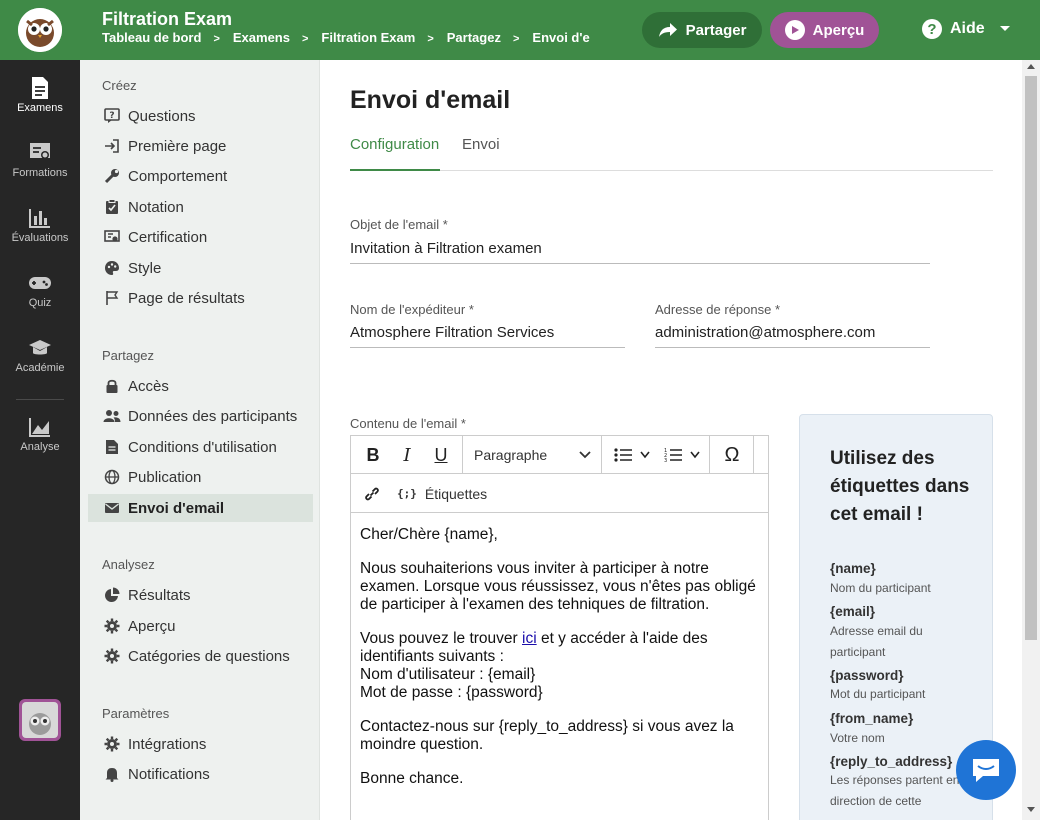 Image resolution: width=1040 pixels, height=820 pixels. Describe the element at coordinates (474, 37) in the screenshot. I see `breadcrumb-share: Partagez` at that location.